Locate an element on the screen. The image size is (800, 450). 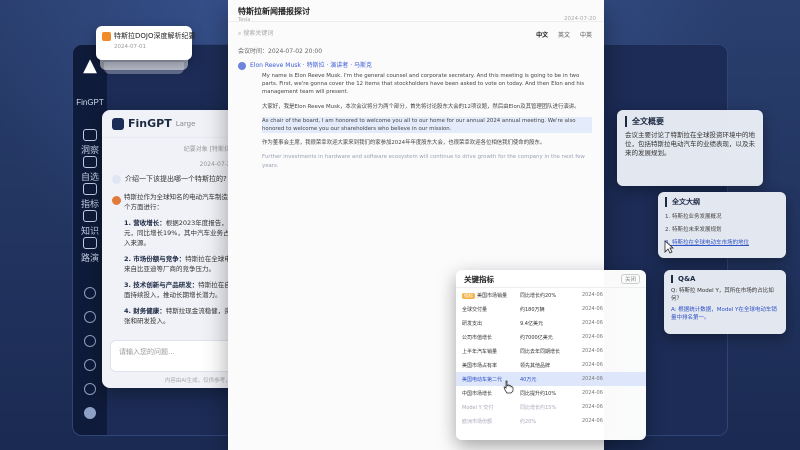
kpi-row: 研发支出 9.4亿美元 2024-06 is located at coordinates (551, 323).